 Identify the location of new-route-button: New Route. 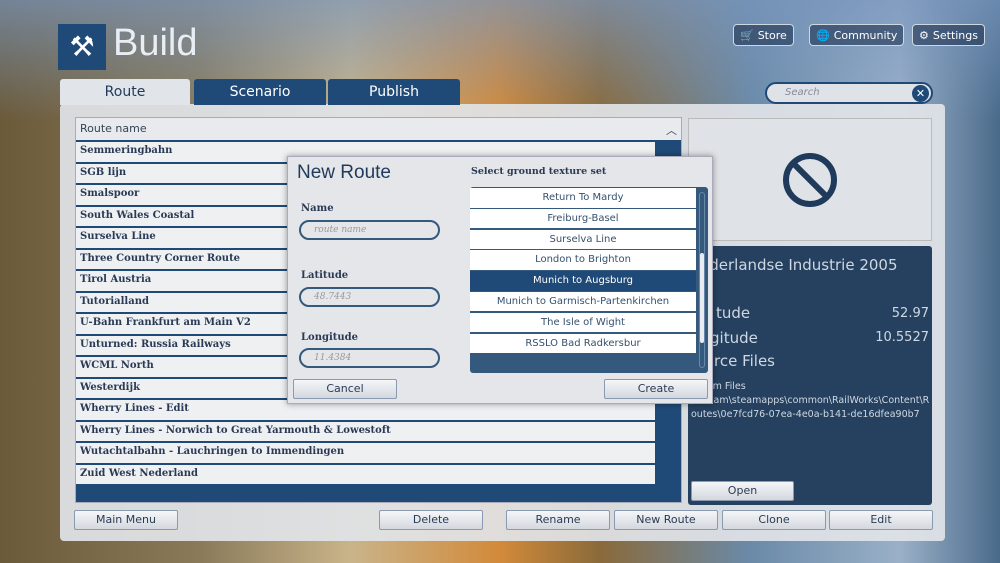
(666, 520).